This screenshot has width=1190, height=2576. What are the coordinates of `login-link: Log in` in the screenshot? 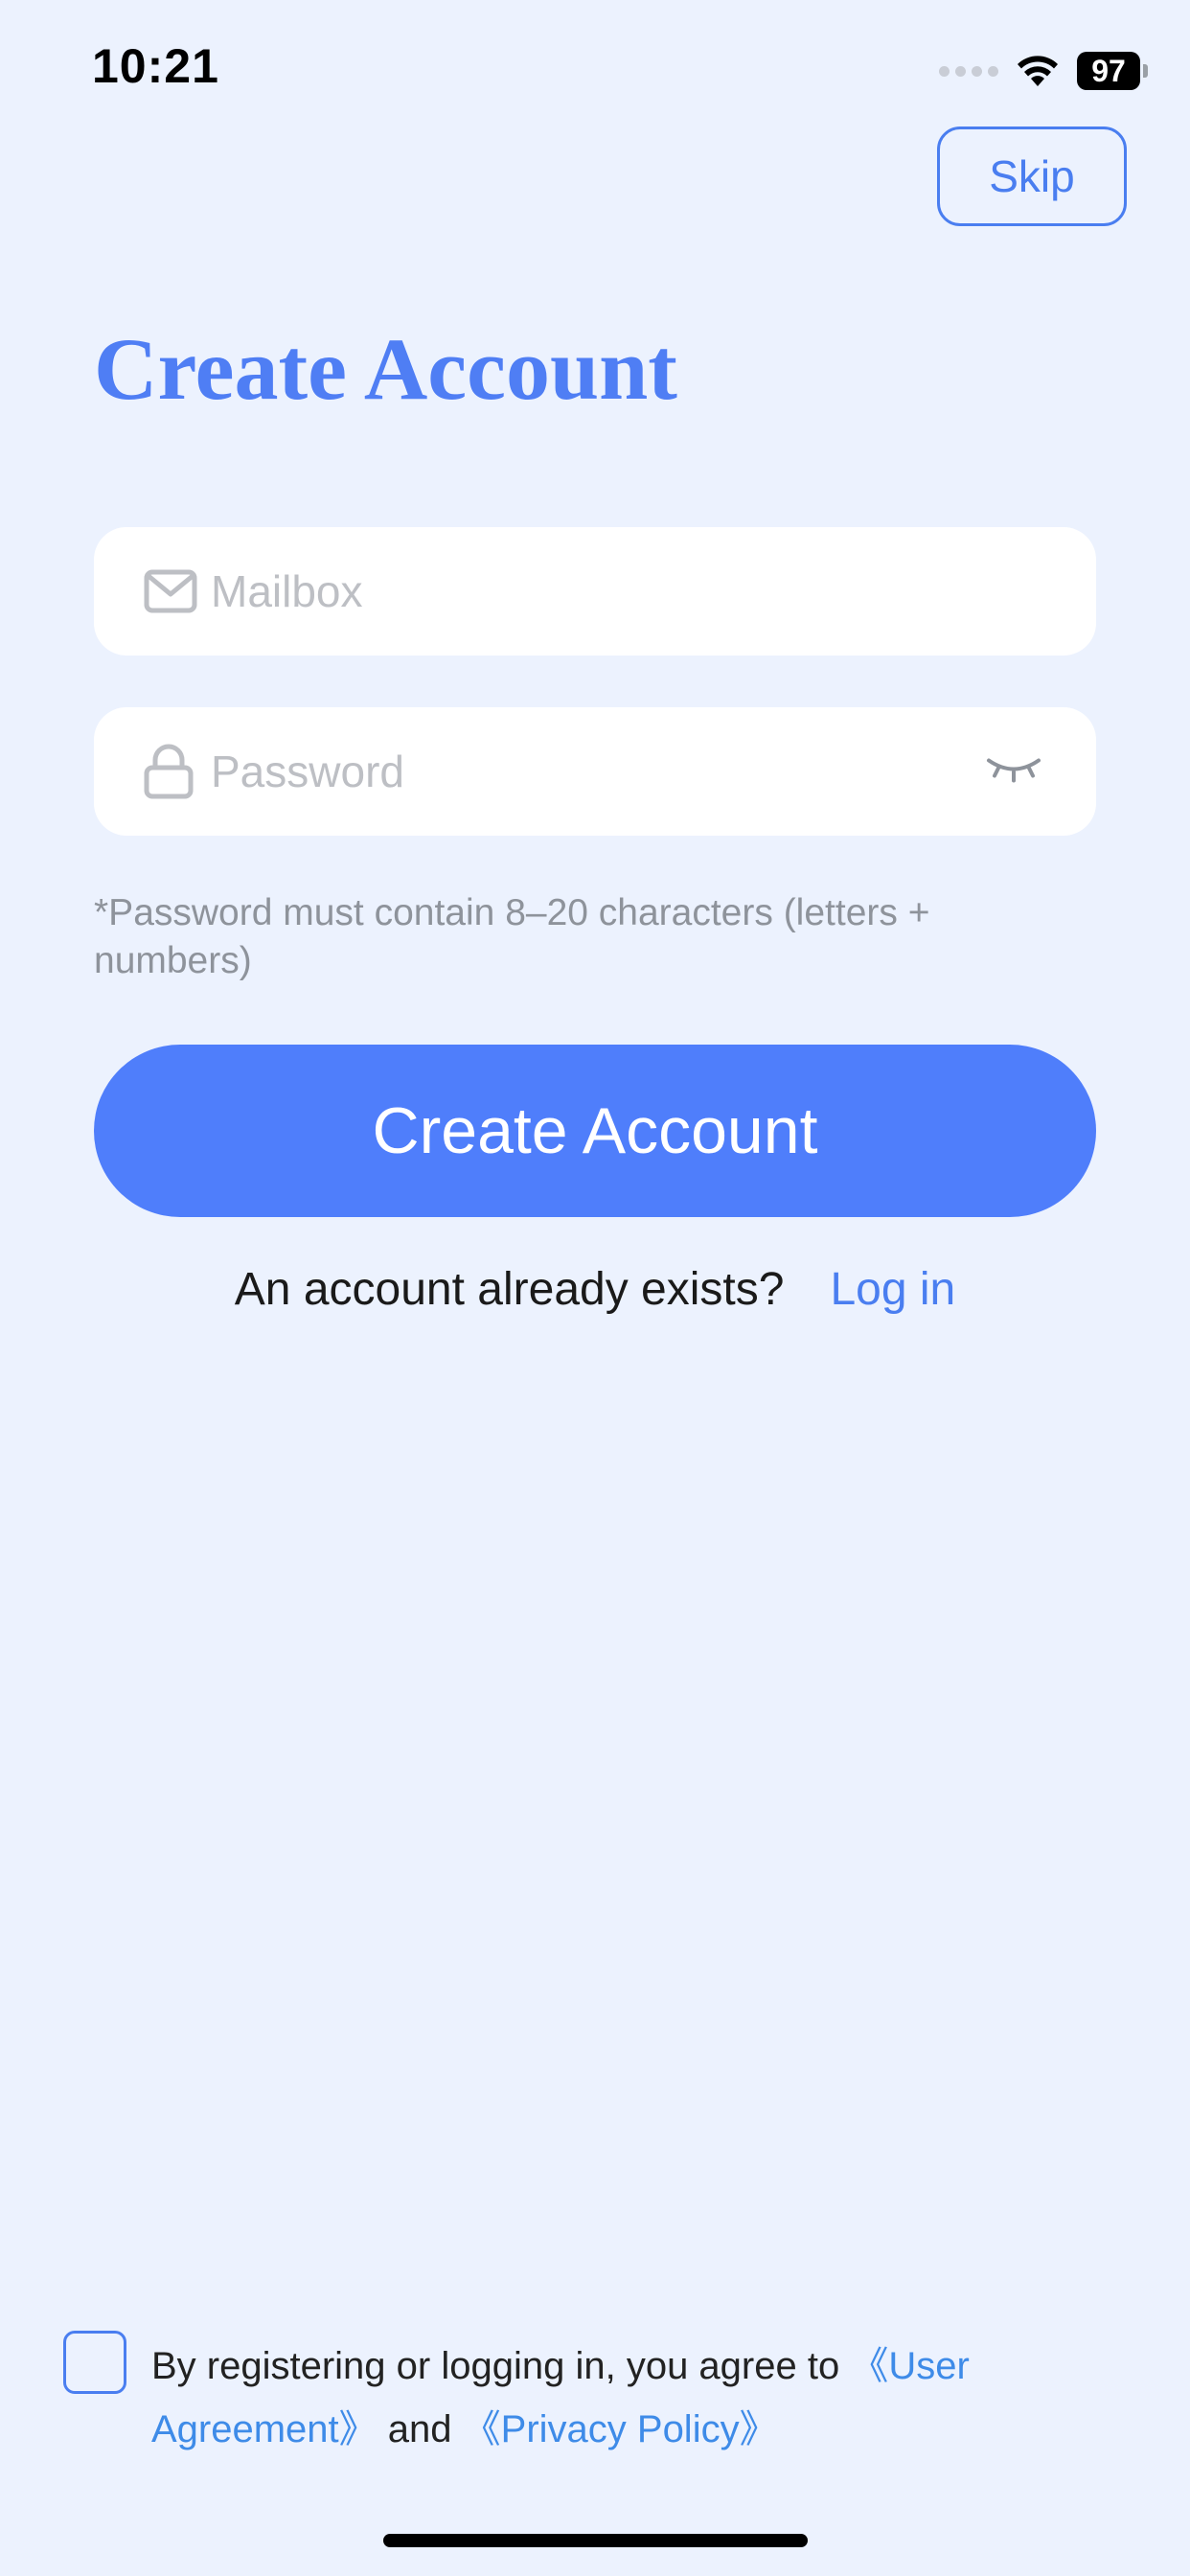 It's located at (893, 1289).